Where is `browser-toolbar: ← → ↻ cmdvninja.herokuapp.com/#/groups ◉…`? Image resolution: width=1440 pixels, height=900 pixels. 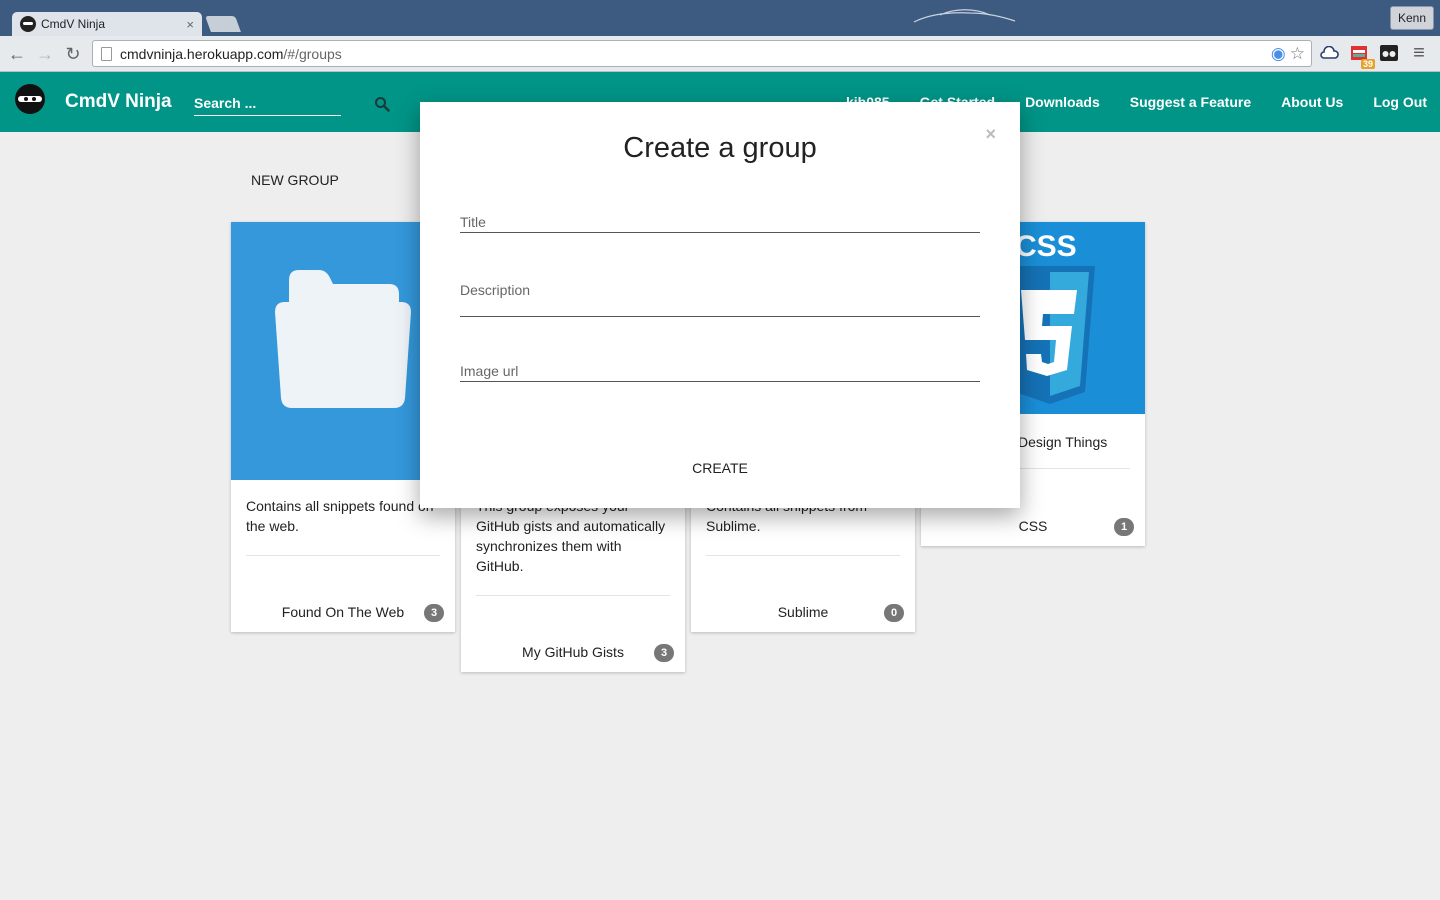
browser-toolbar: ← → ↻ cmdvninja.herokuapp.com/#/groups ◉… is located at coordinates (720, 54).